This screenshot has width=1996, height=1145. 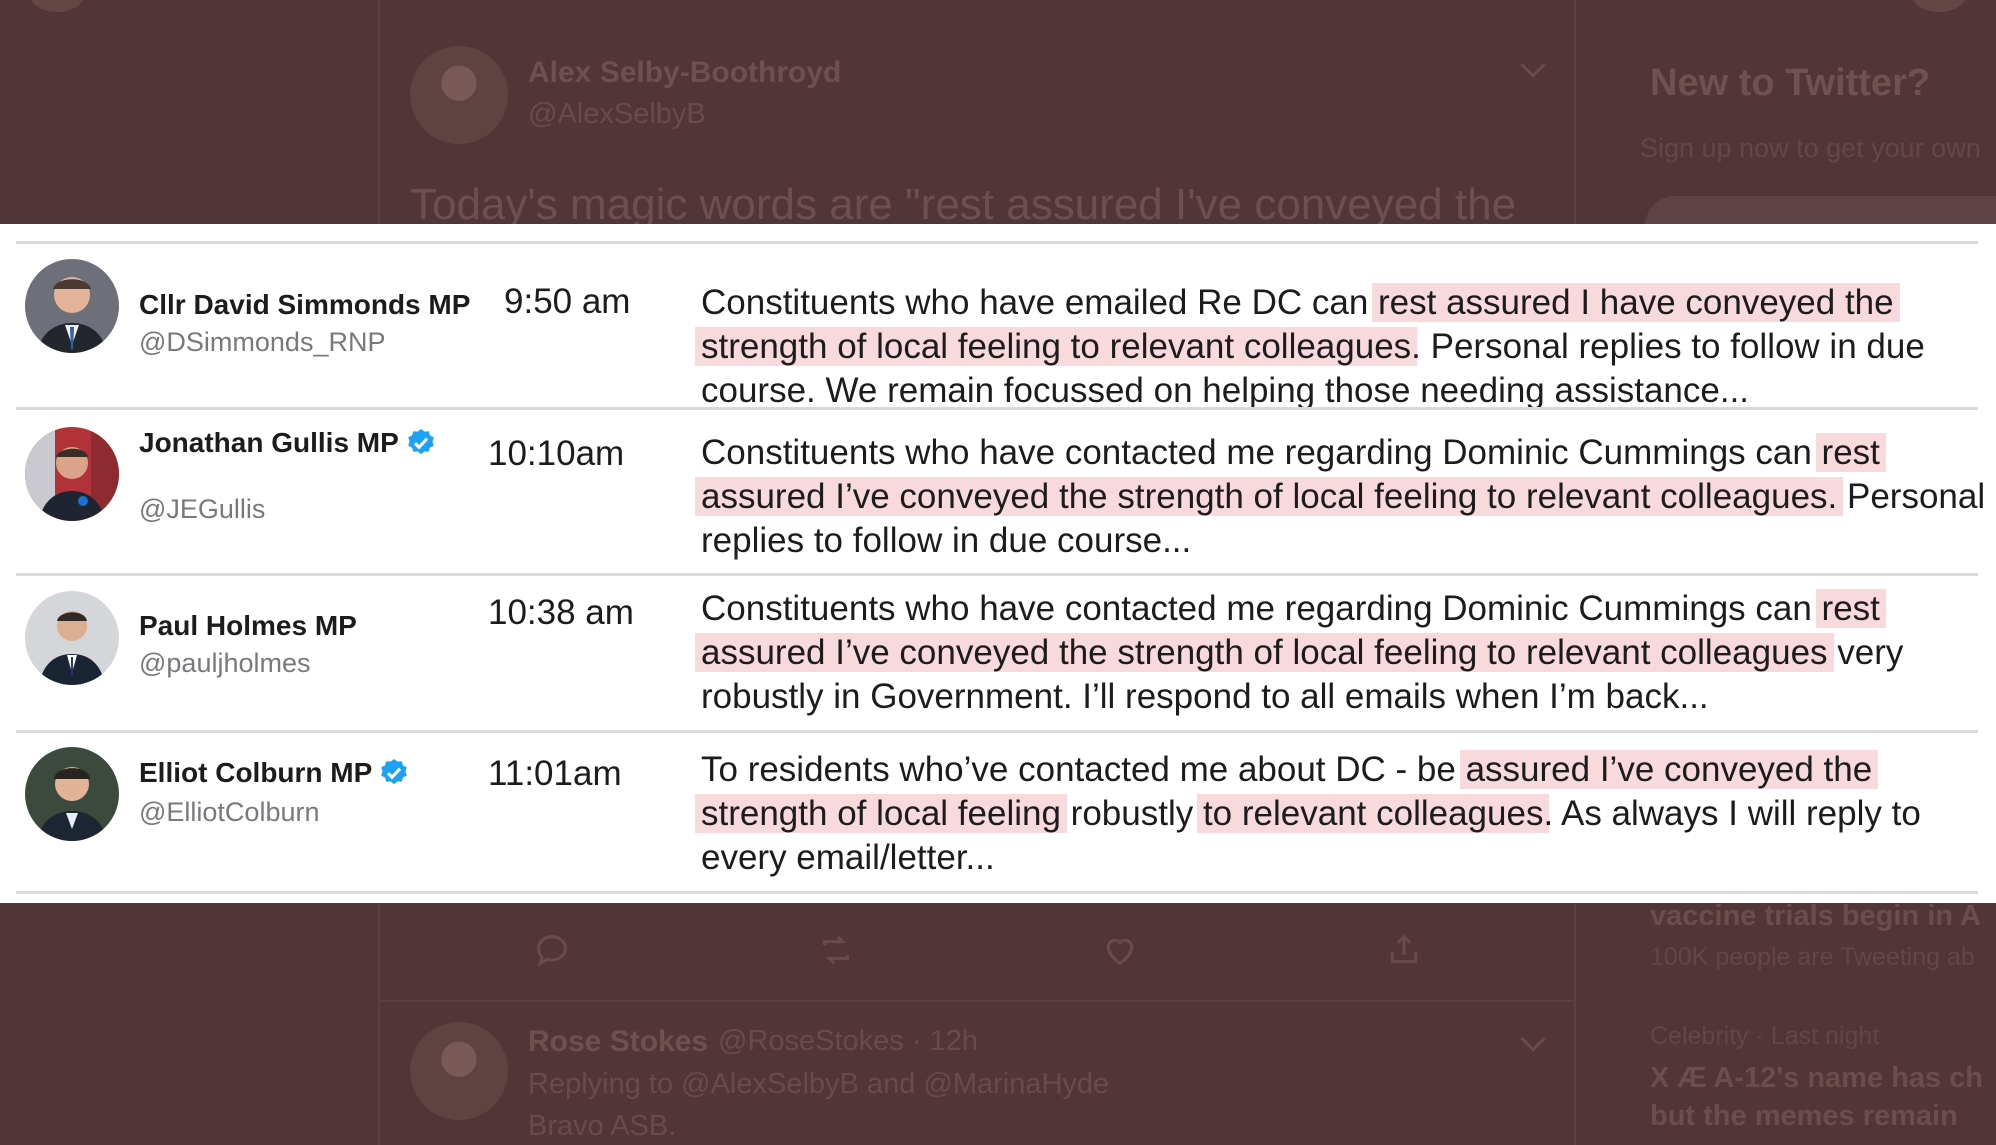 I want to click on sidebar-subtitle: Sign up now to get your own, so click(x=1810, y=148).